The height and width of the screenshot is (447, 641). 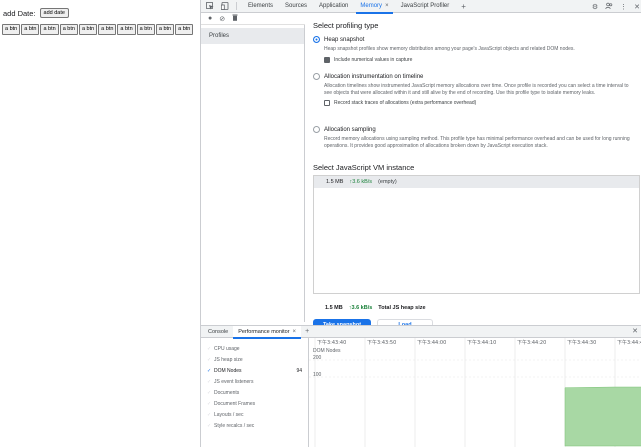 I want to click on add-date-label: add Date:, so click(x=19, y=13).